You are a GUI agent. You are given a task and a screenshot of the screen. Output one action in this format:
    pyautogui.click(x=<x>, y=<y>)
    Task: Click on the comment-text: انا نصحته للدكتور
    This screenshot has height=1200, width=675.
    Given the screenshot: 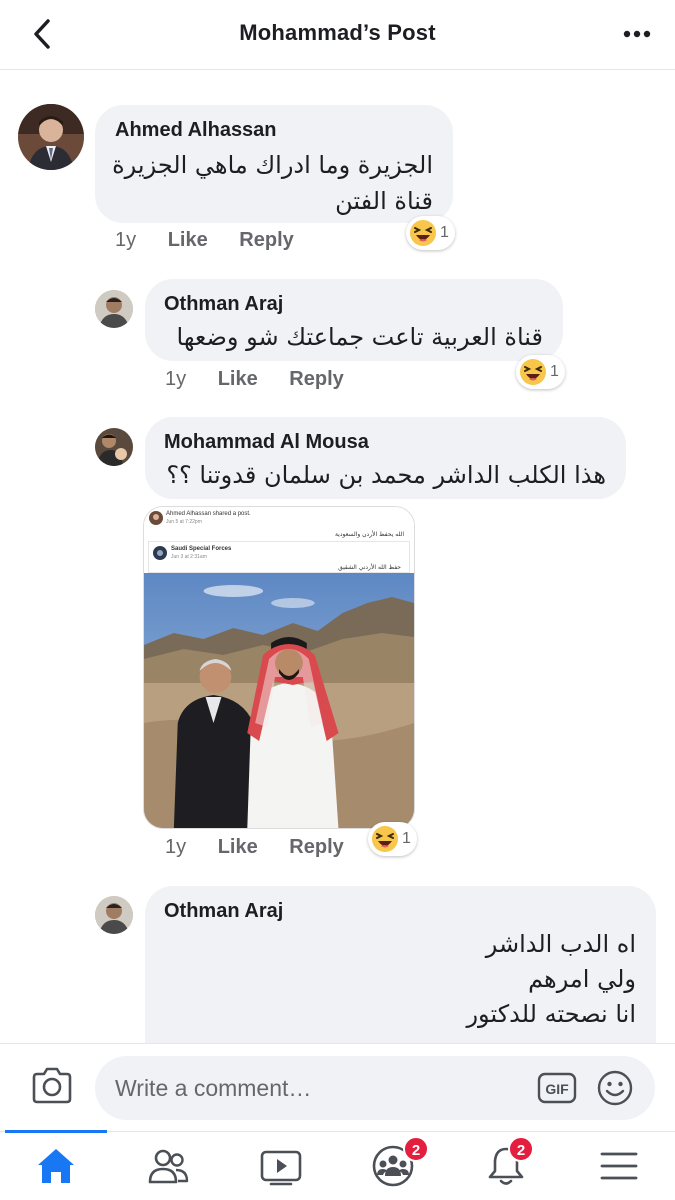 What is the action you would take?
    pyautogui.click(x=551, y=1014)
    